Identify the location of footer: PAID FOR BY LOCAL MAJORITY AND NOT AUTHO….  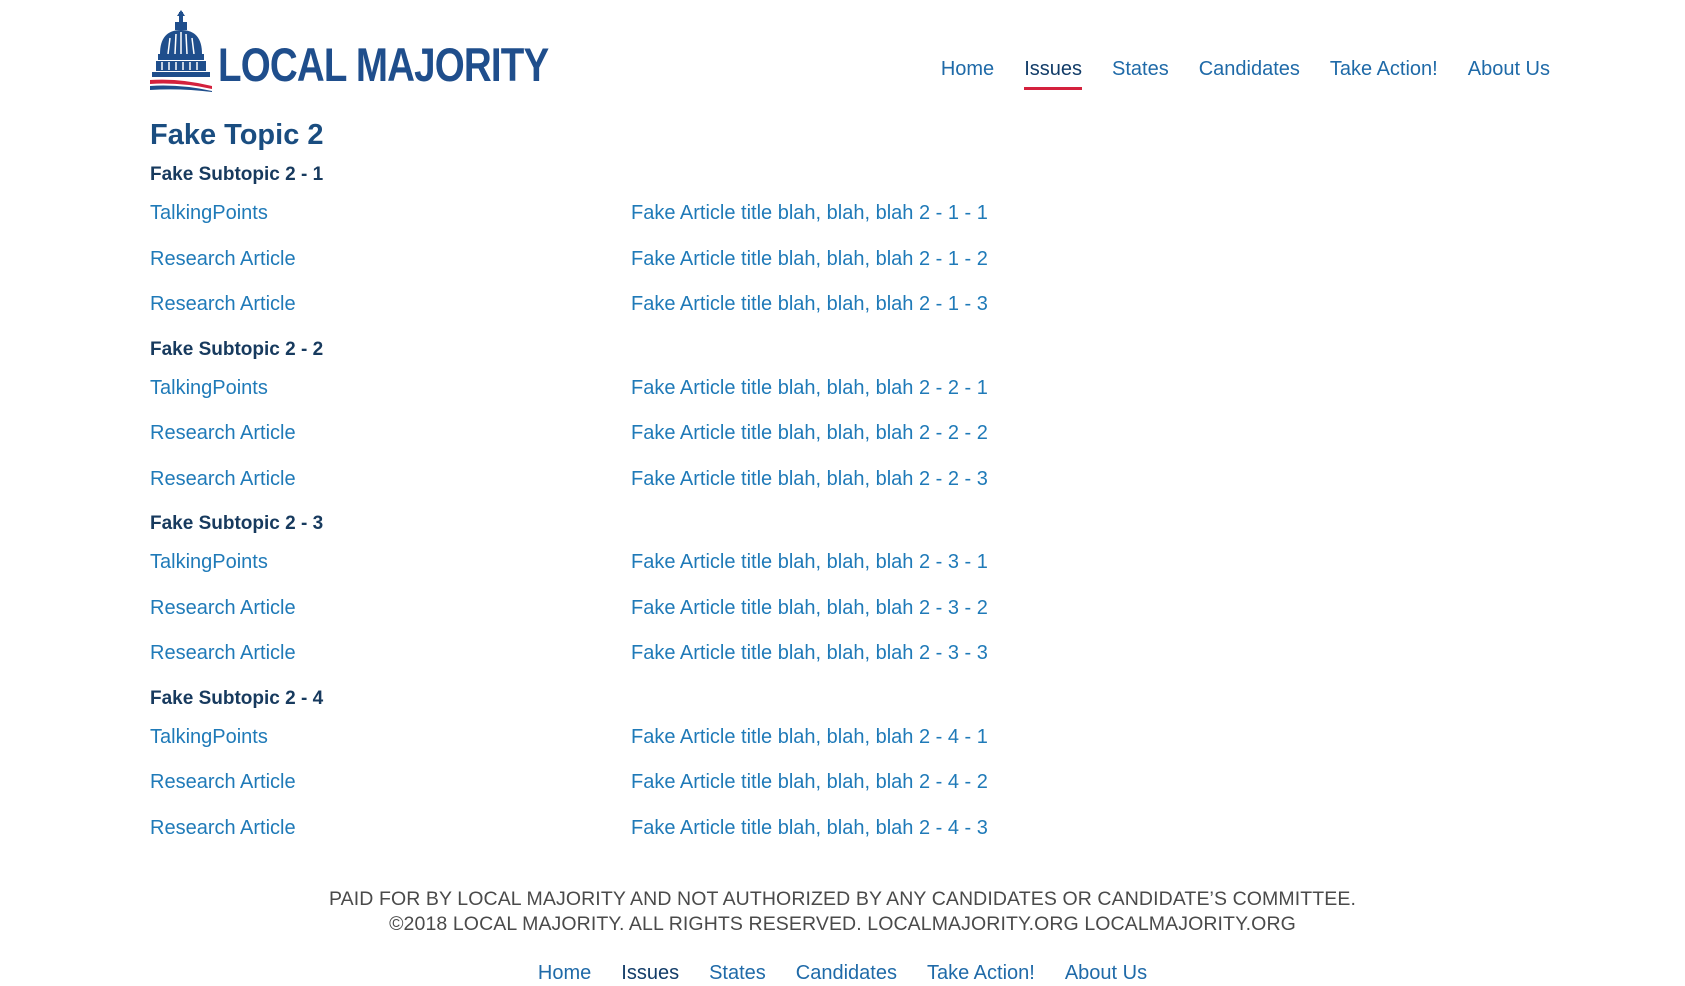
(842, 912).